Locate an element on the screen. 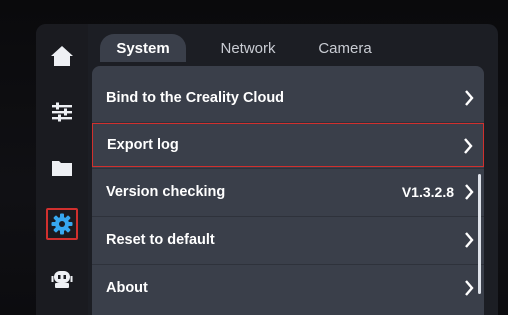 The width and height of the screenshot is (508, 315). sidebar is located at coordinates (62, 169).